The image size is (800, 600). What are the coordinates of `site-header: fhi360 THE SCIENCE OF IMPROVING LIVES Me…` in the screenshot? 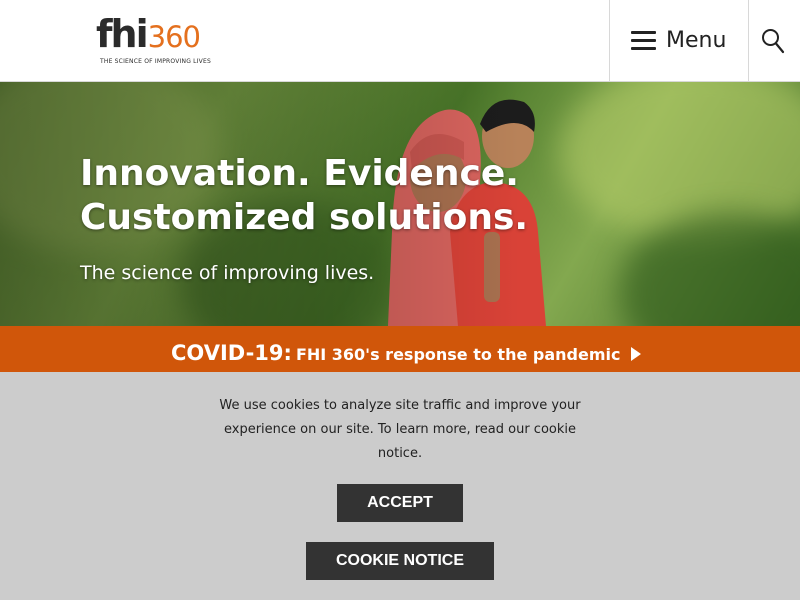 It's located at (400, 41).